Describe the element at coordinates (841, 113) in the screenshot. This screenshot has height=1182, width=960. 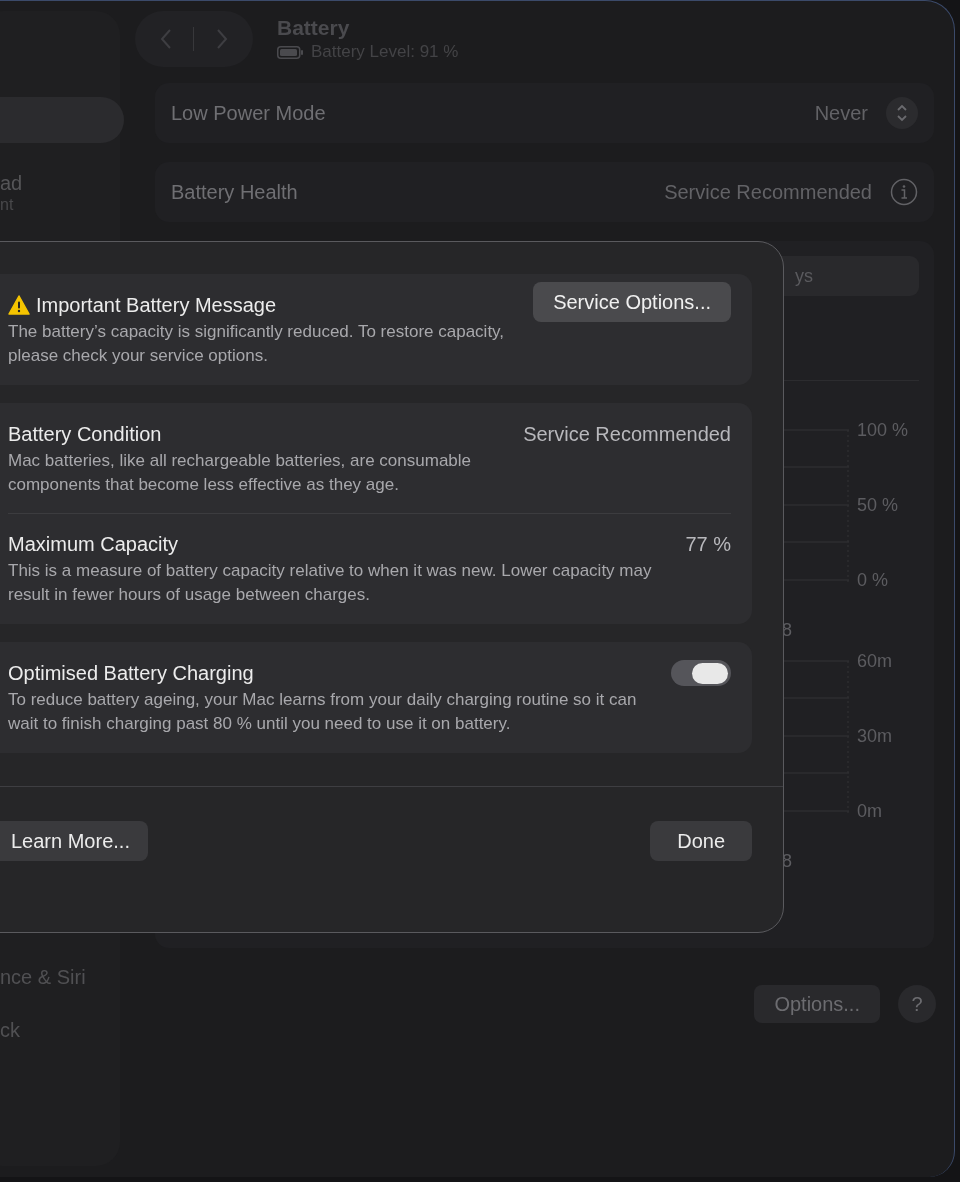
I see `setting-value: Never` at that location.